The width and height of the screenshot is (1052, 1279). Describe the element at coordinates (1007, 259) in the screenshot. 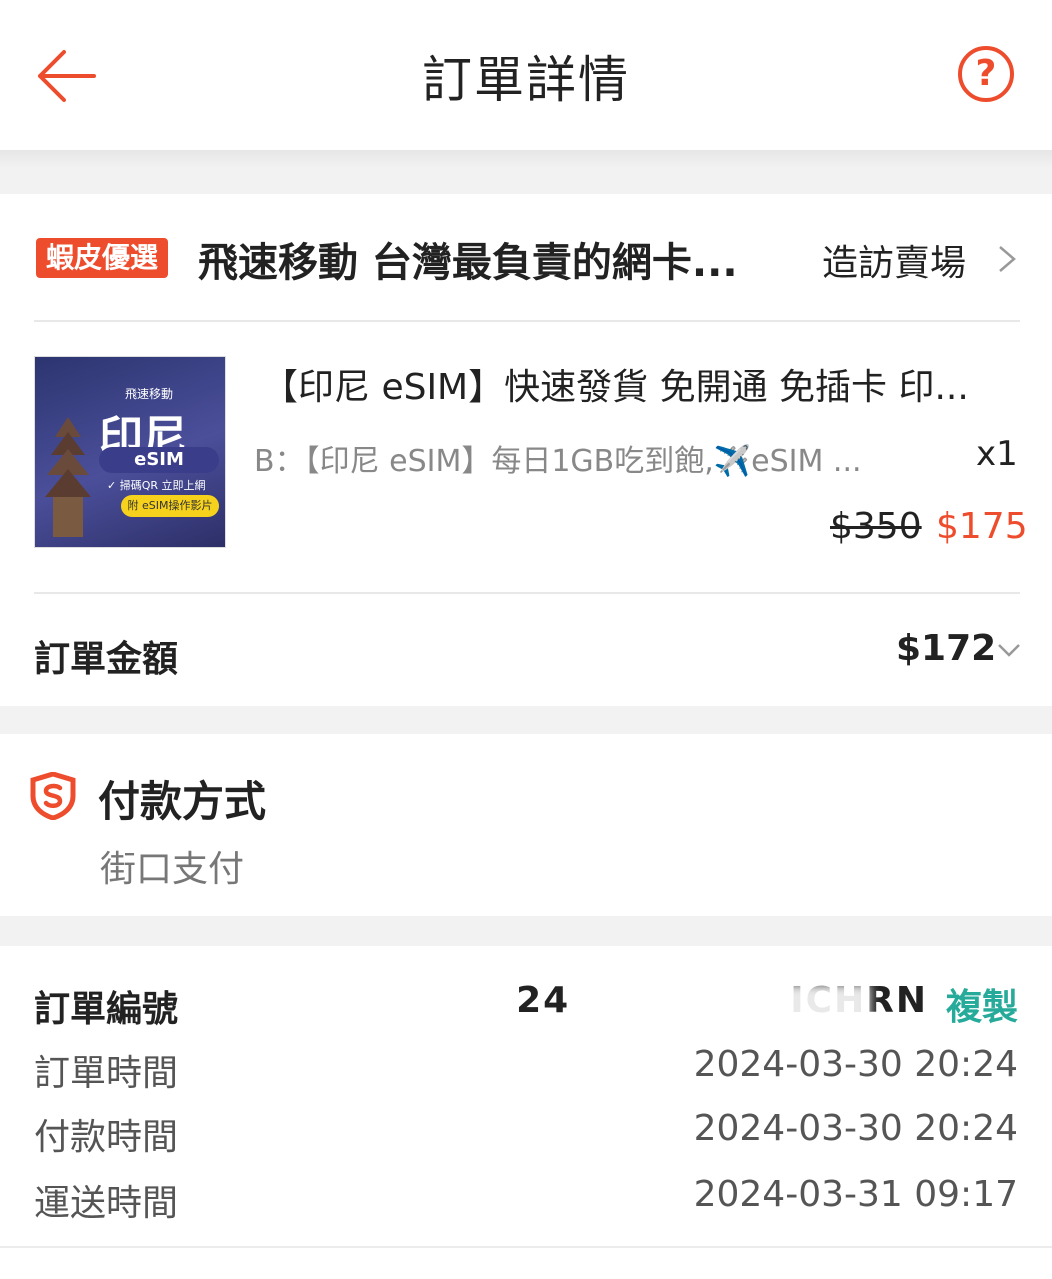

I see `chevron-right-icon` at that location.